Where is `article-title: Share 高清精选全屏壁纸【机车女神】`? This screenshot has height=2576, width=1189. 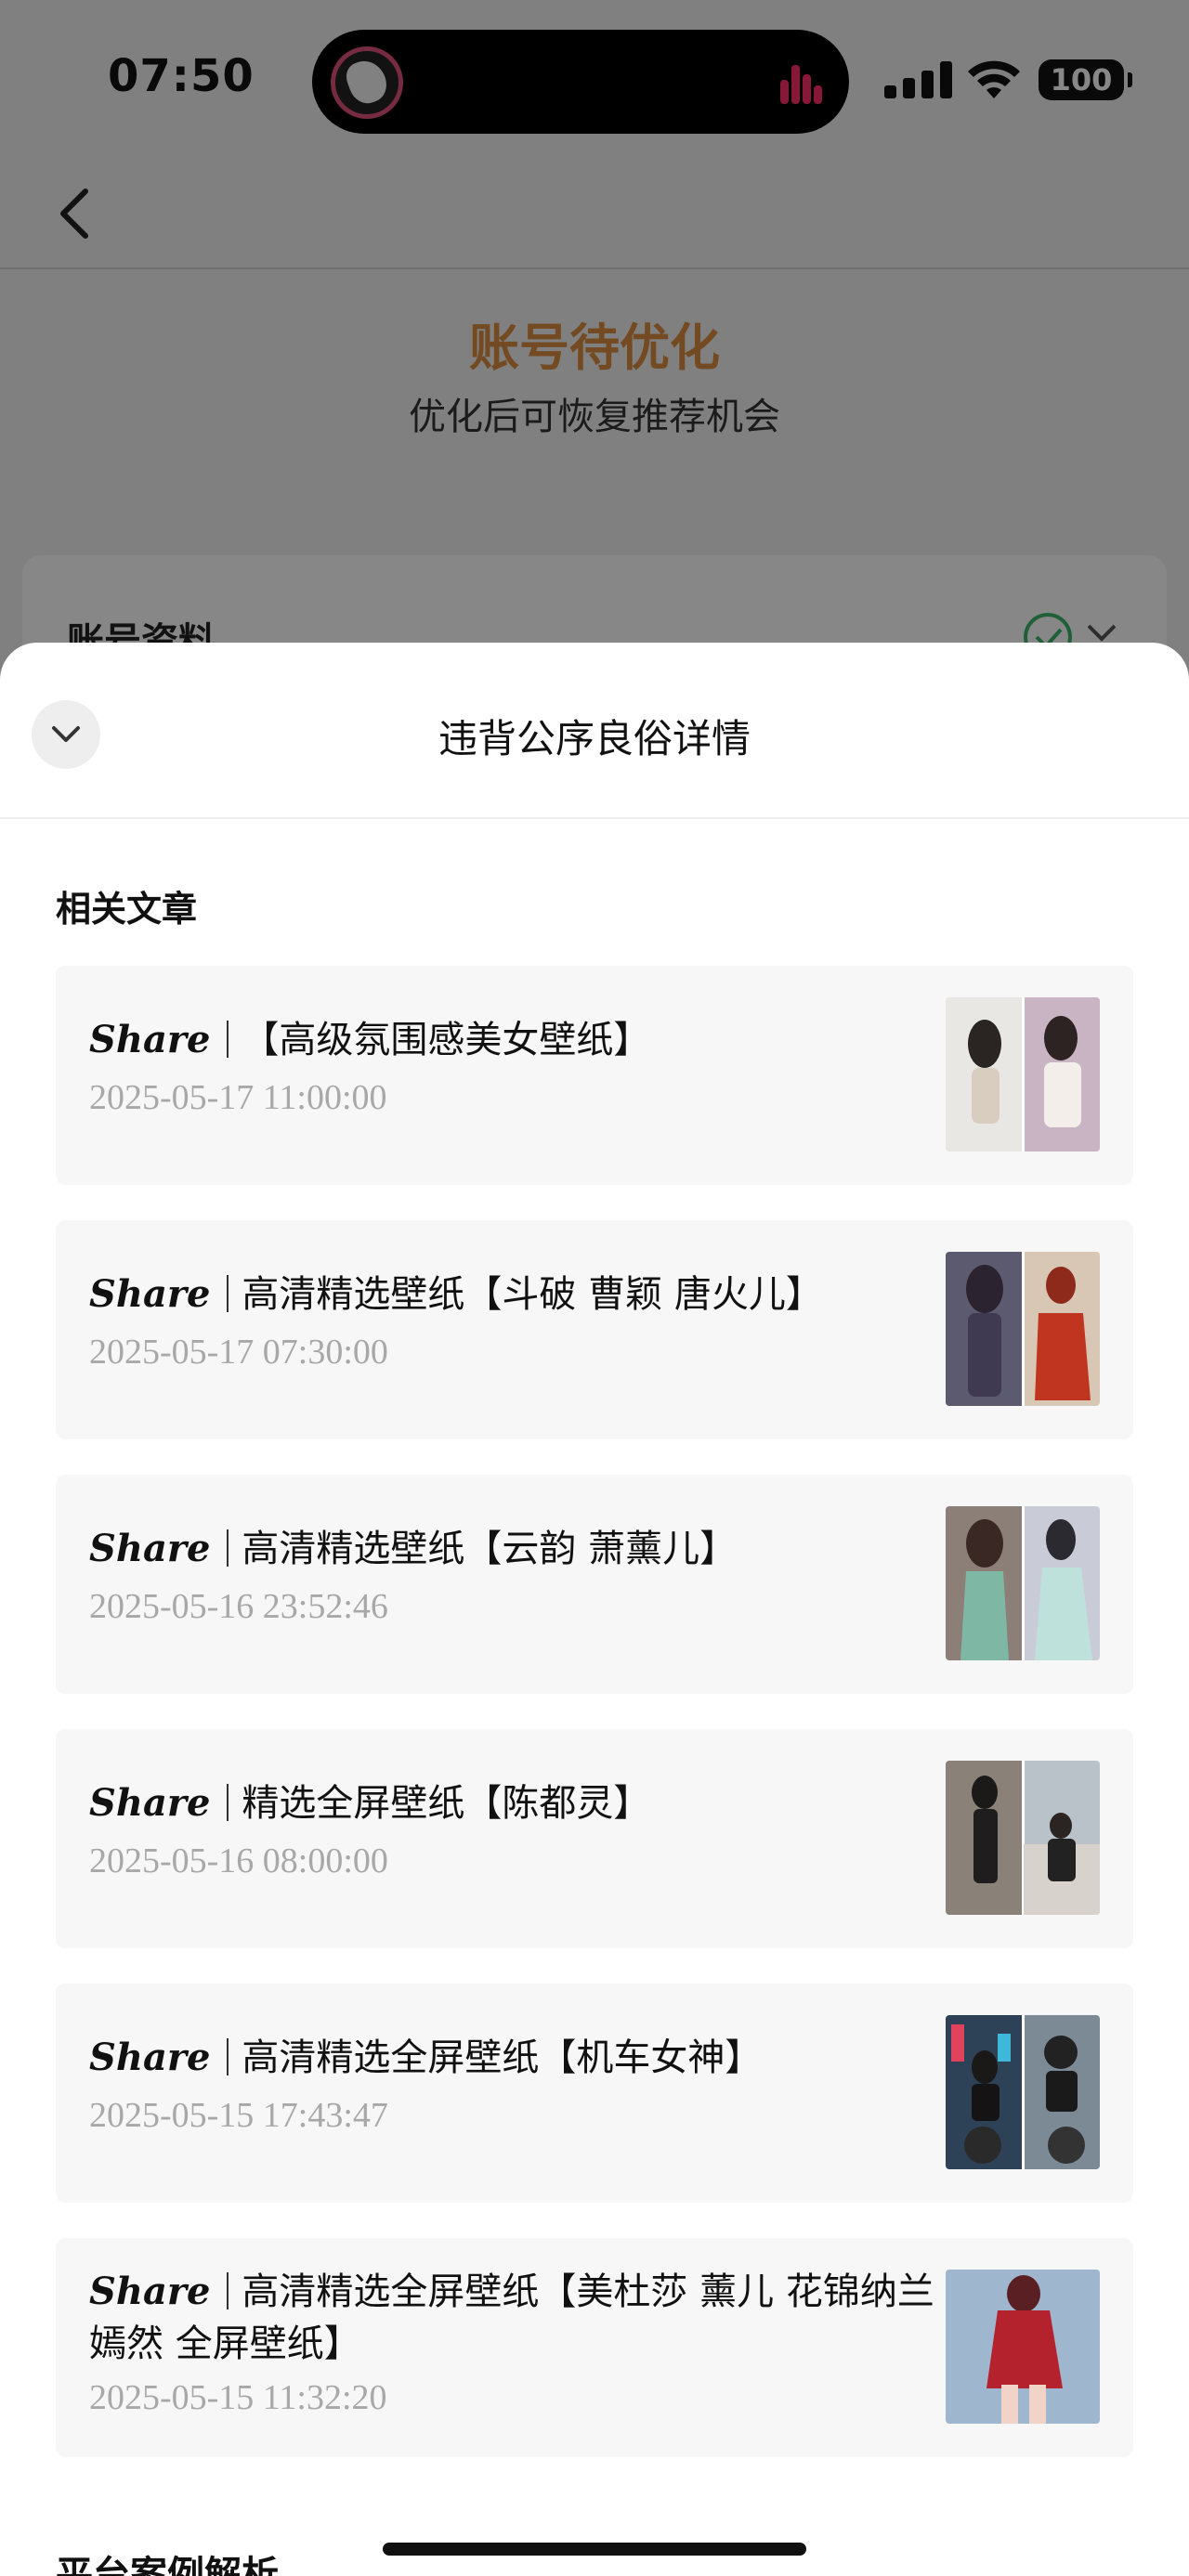
article-title: Share 高清精选全屏壁纸【机车女神】 is located at coordinates (516, 2058).